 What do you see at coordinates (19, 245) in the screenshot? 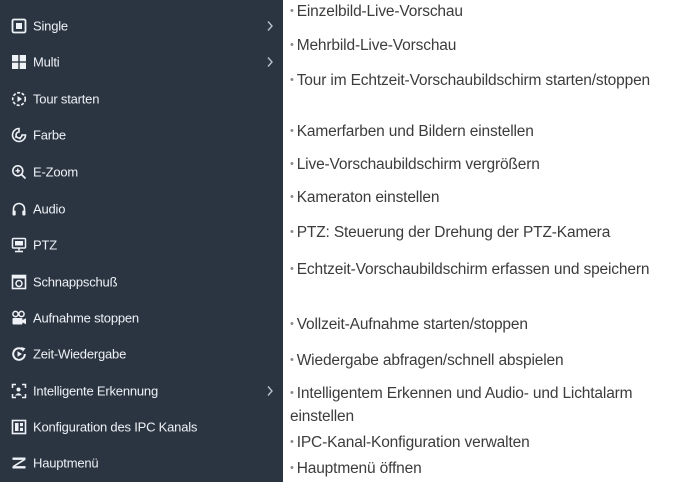
I see `ptz-icon` at bounding box center [19, 245].